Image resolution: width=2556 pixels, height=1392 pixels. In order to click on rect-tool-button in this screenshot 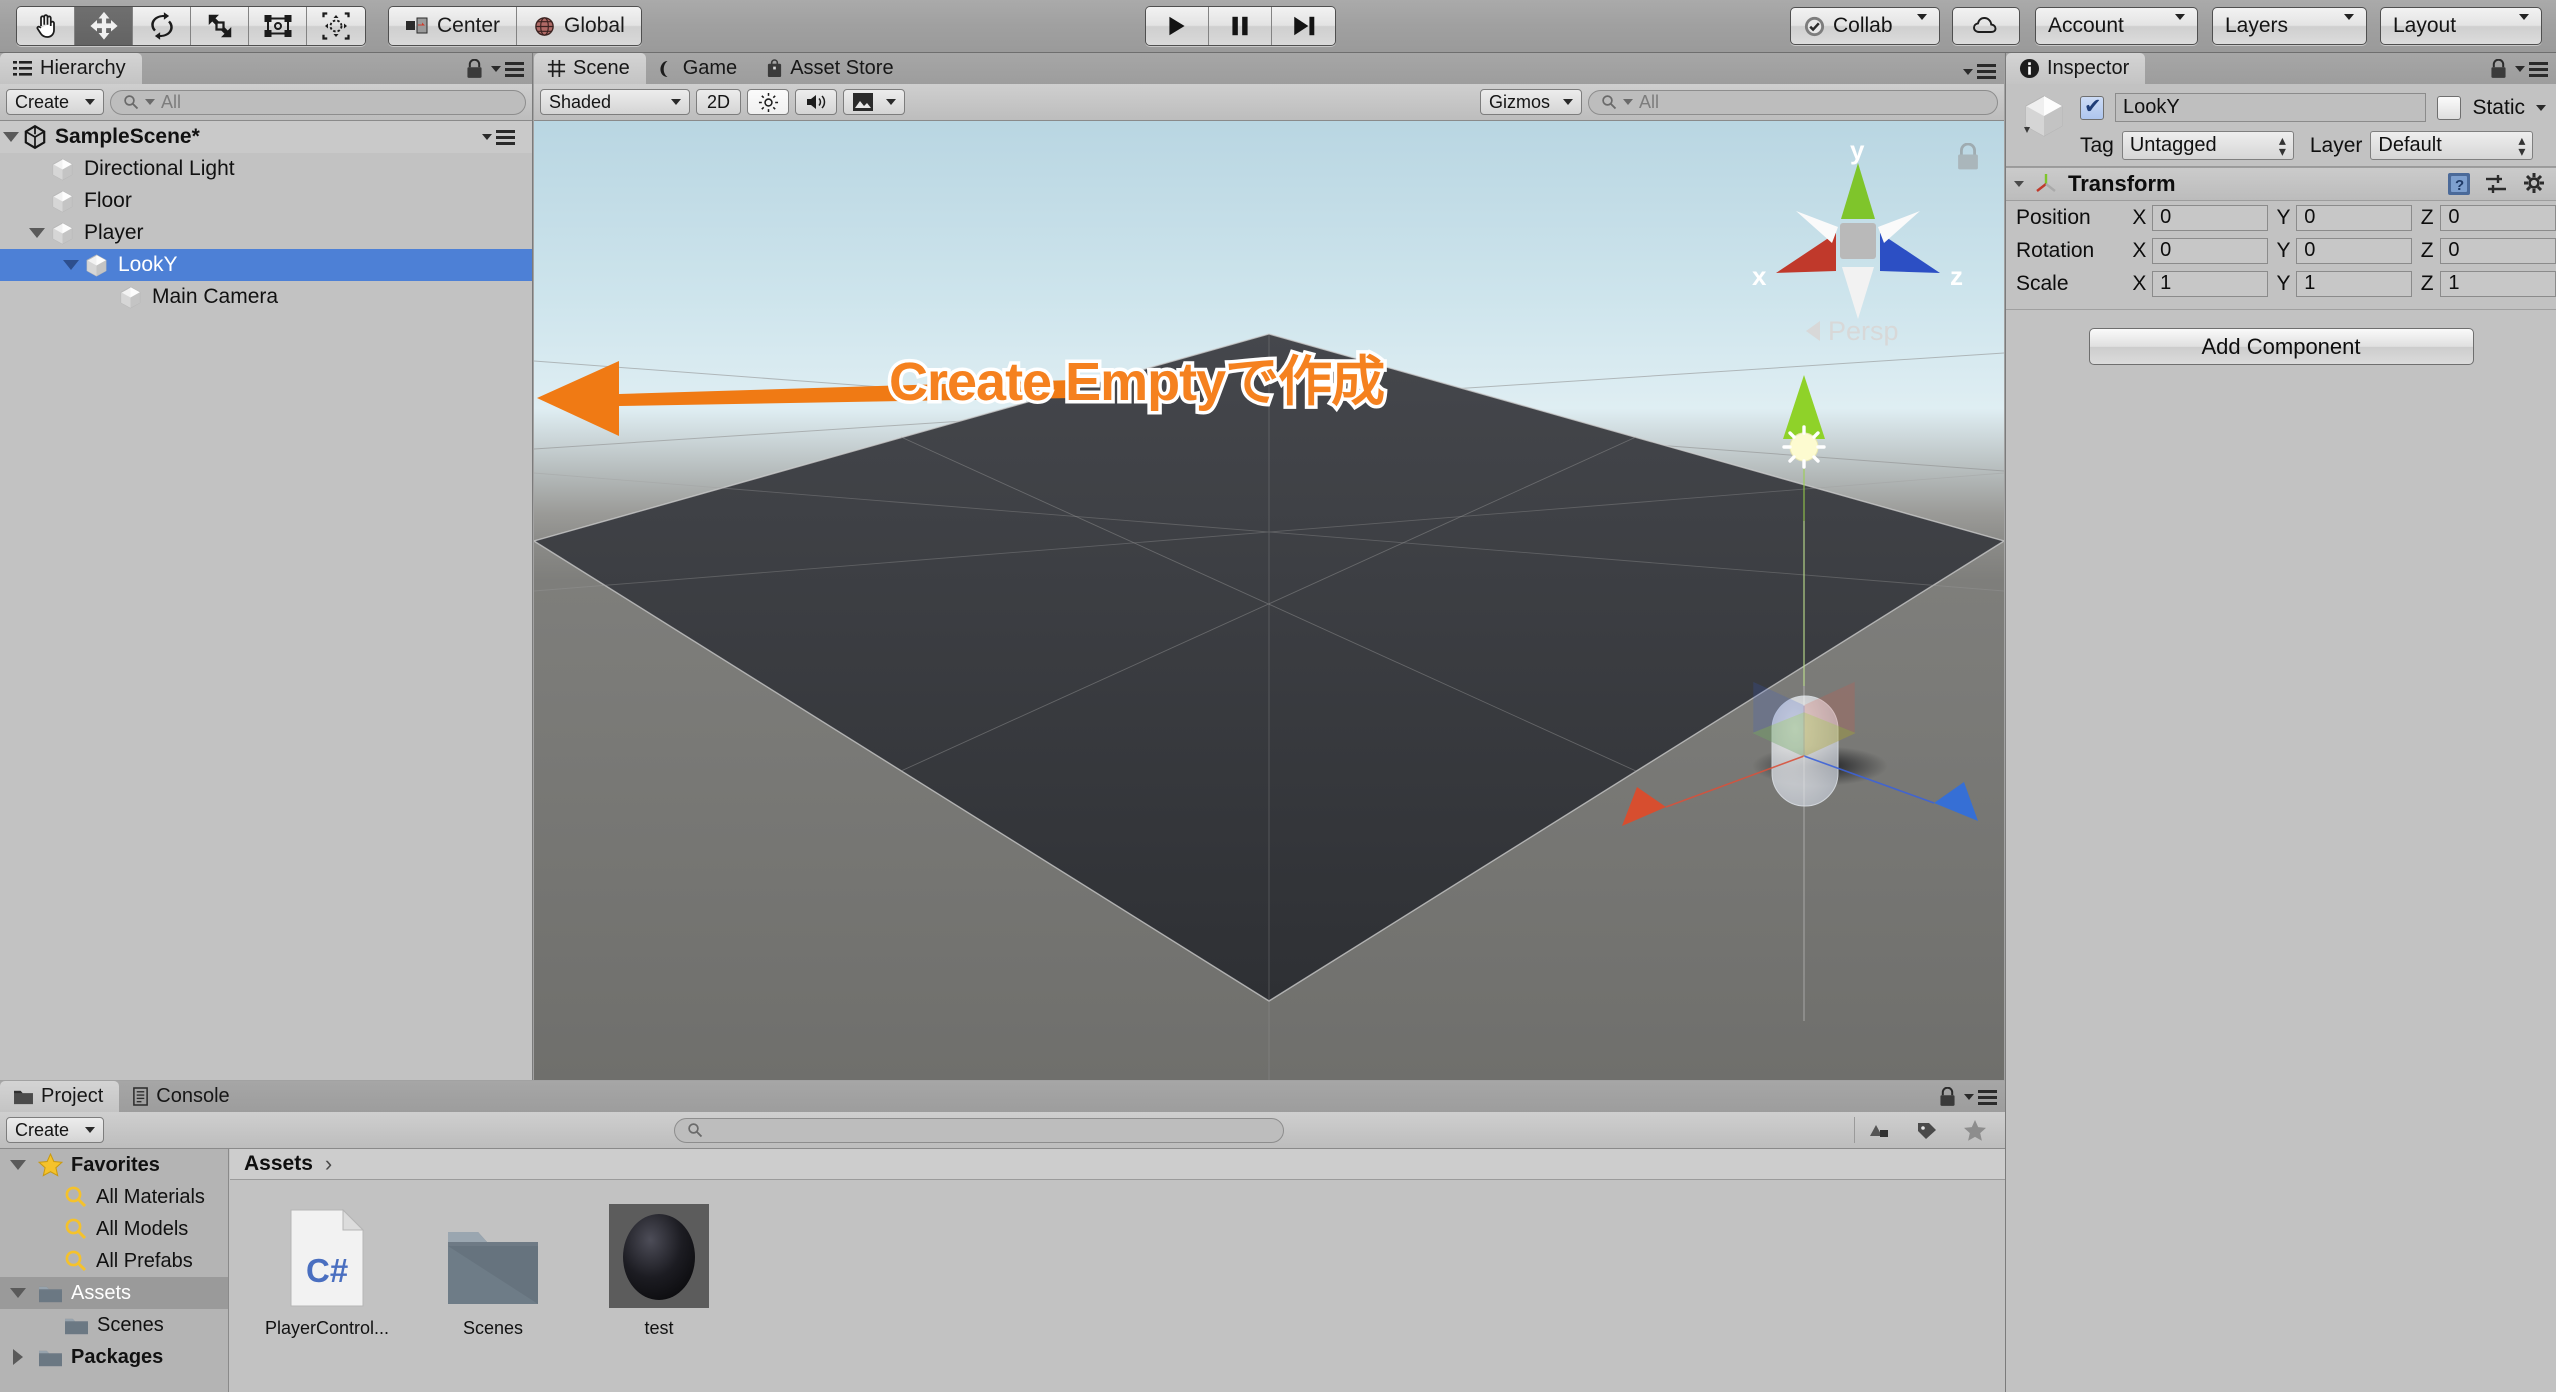, I will do `click(278, 26)`.